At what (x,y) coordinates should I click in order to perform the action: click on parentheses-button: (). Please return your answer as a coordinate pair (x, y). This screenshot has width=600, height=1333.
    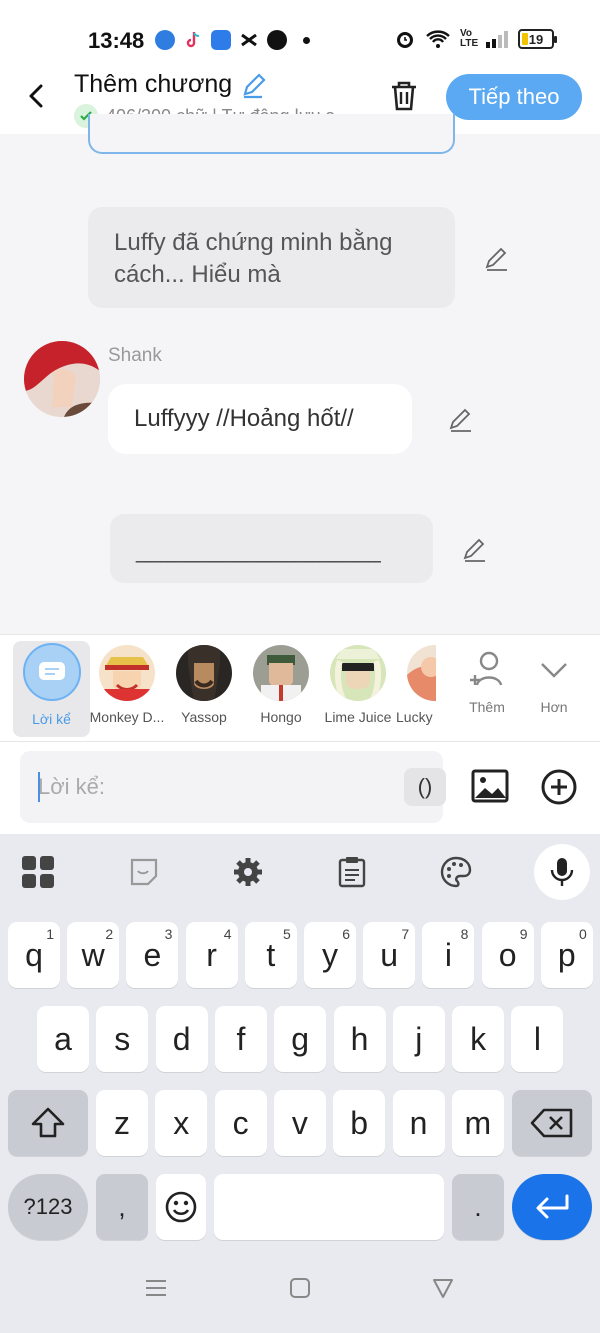
    Looking at the image, I should click on (425, 787).